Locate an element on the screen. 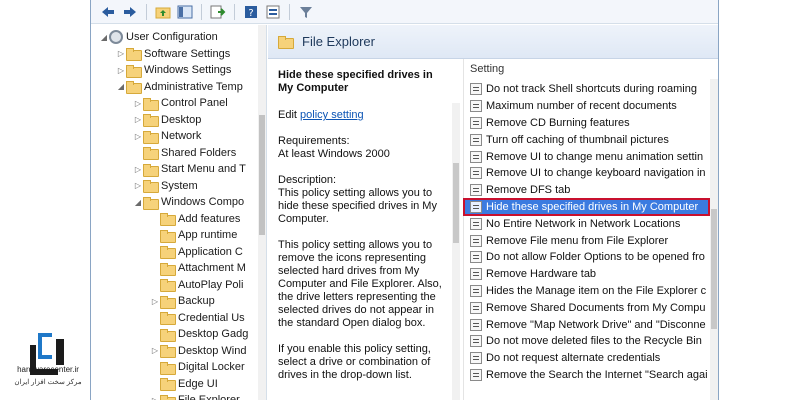  tree-item-label: App runtime is located at coordinates (208, 235).